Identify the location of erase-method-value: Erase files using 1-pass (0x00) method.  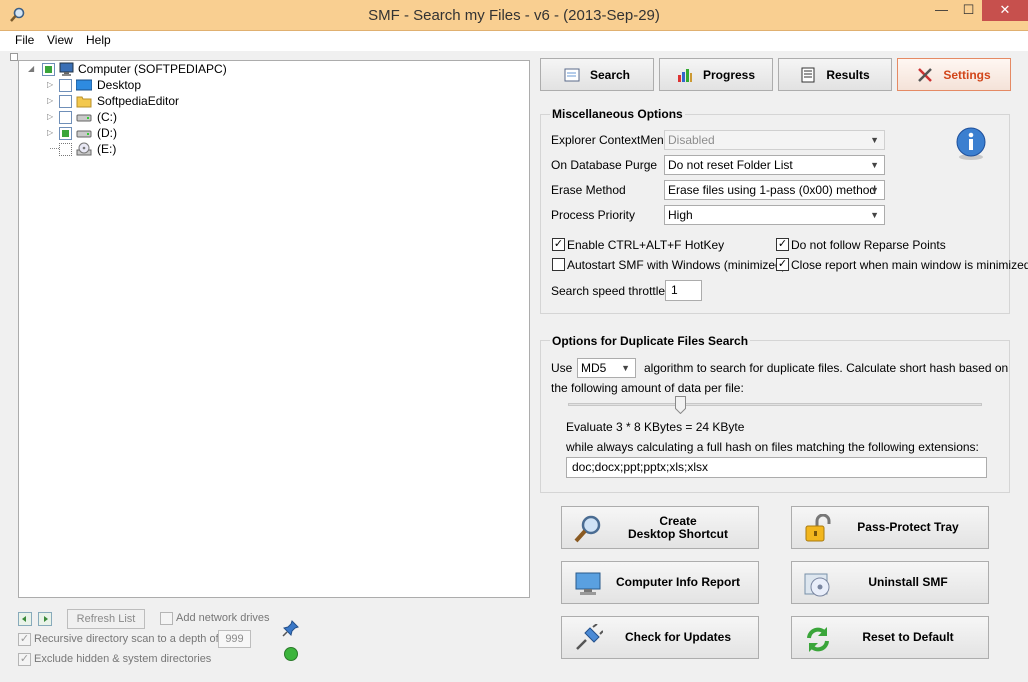
(772, 190).